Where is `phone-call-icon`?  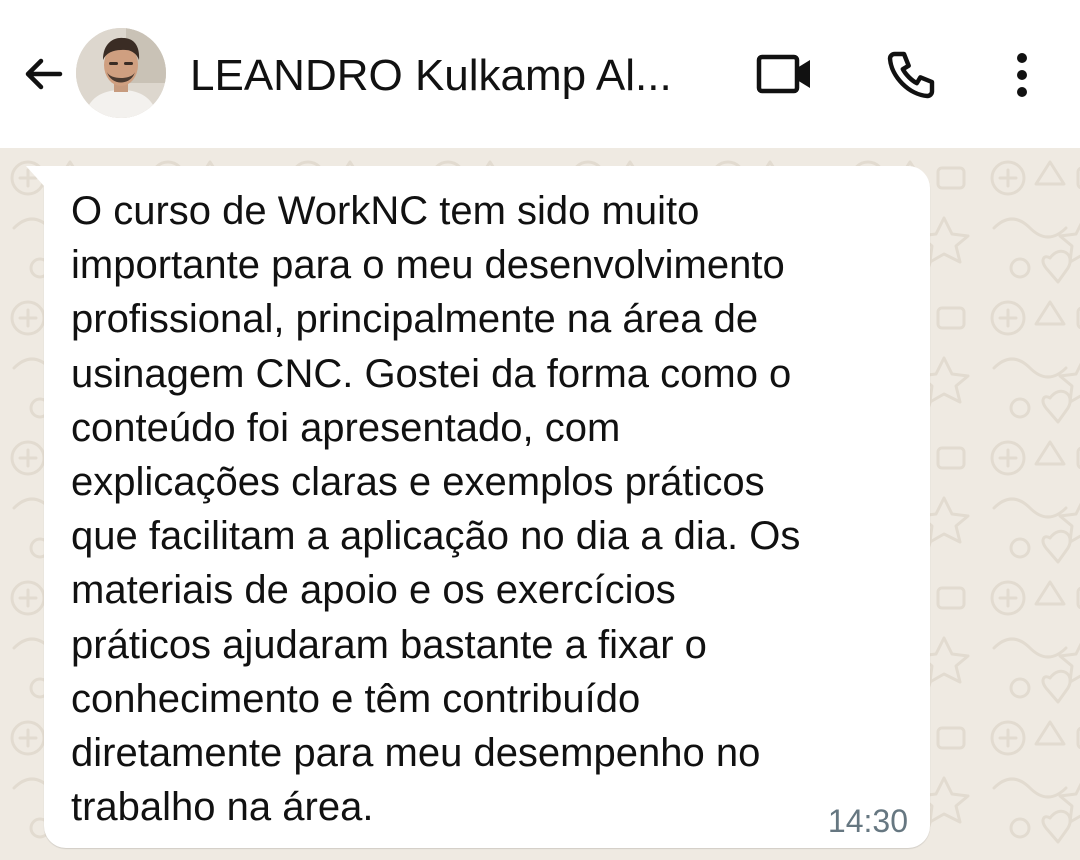
phone-call-icon is located at coordinates (911, 75).